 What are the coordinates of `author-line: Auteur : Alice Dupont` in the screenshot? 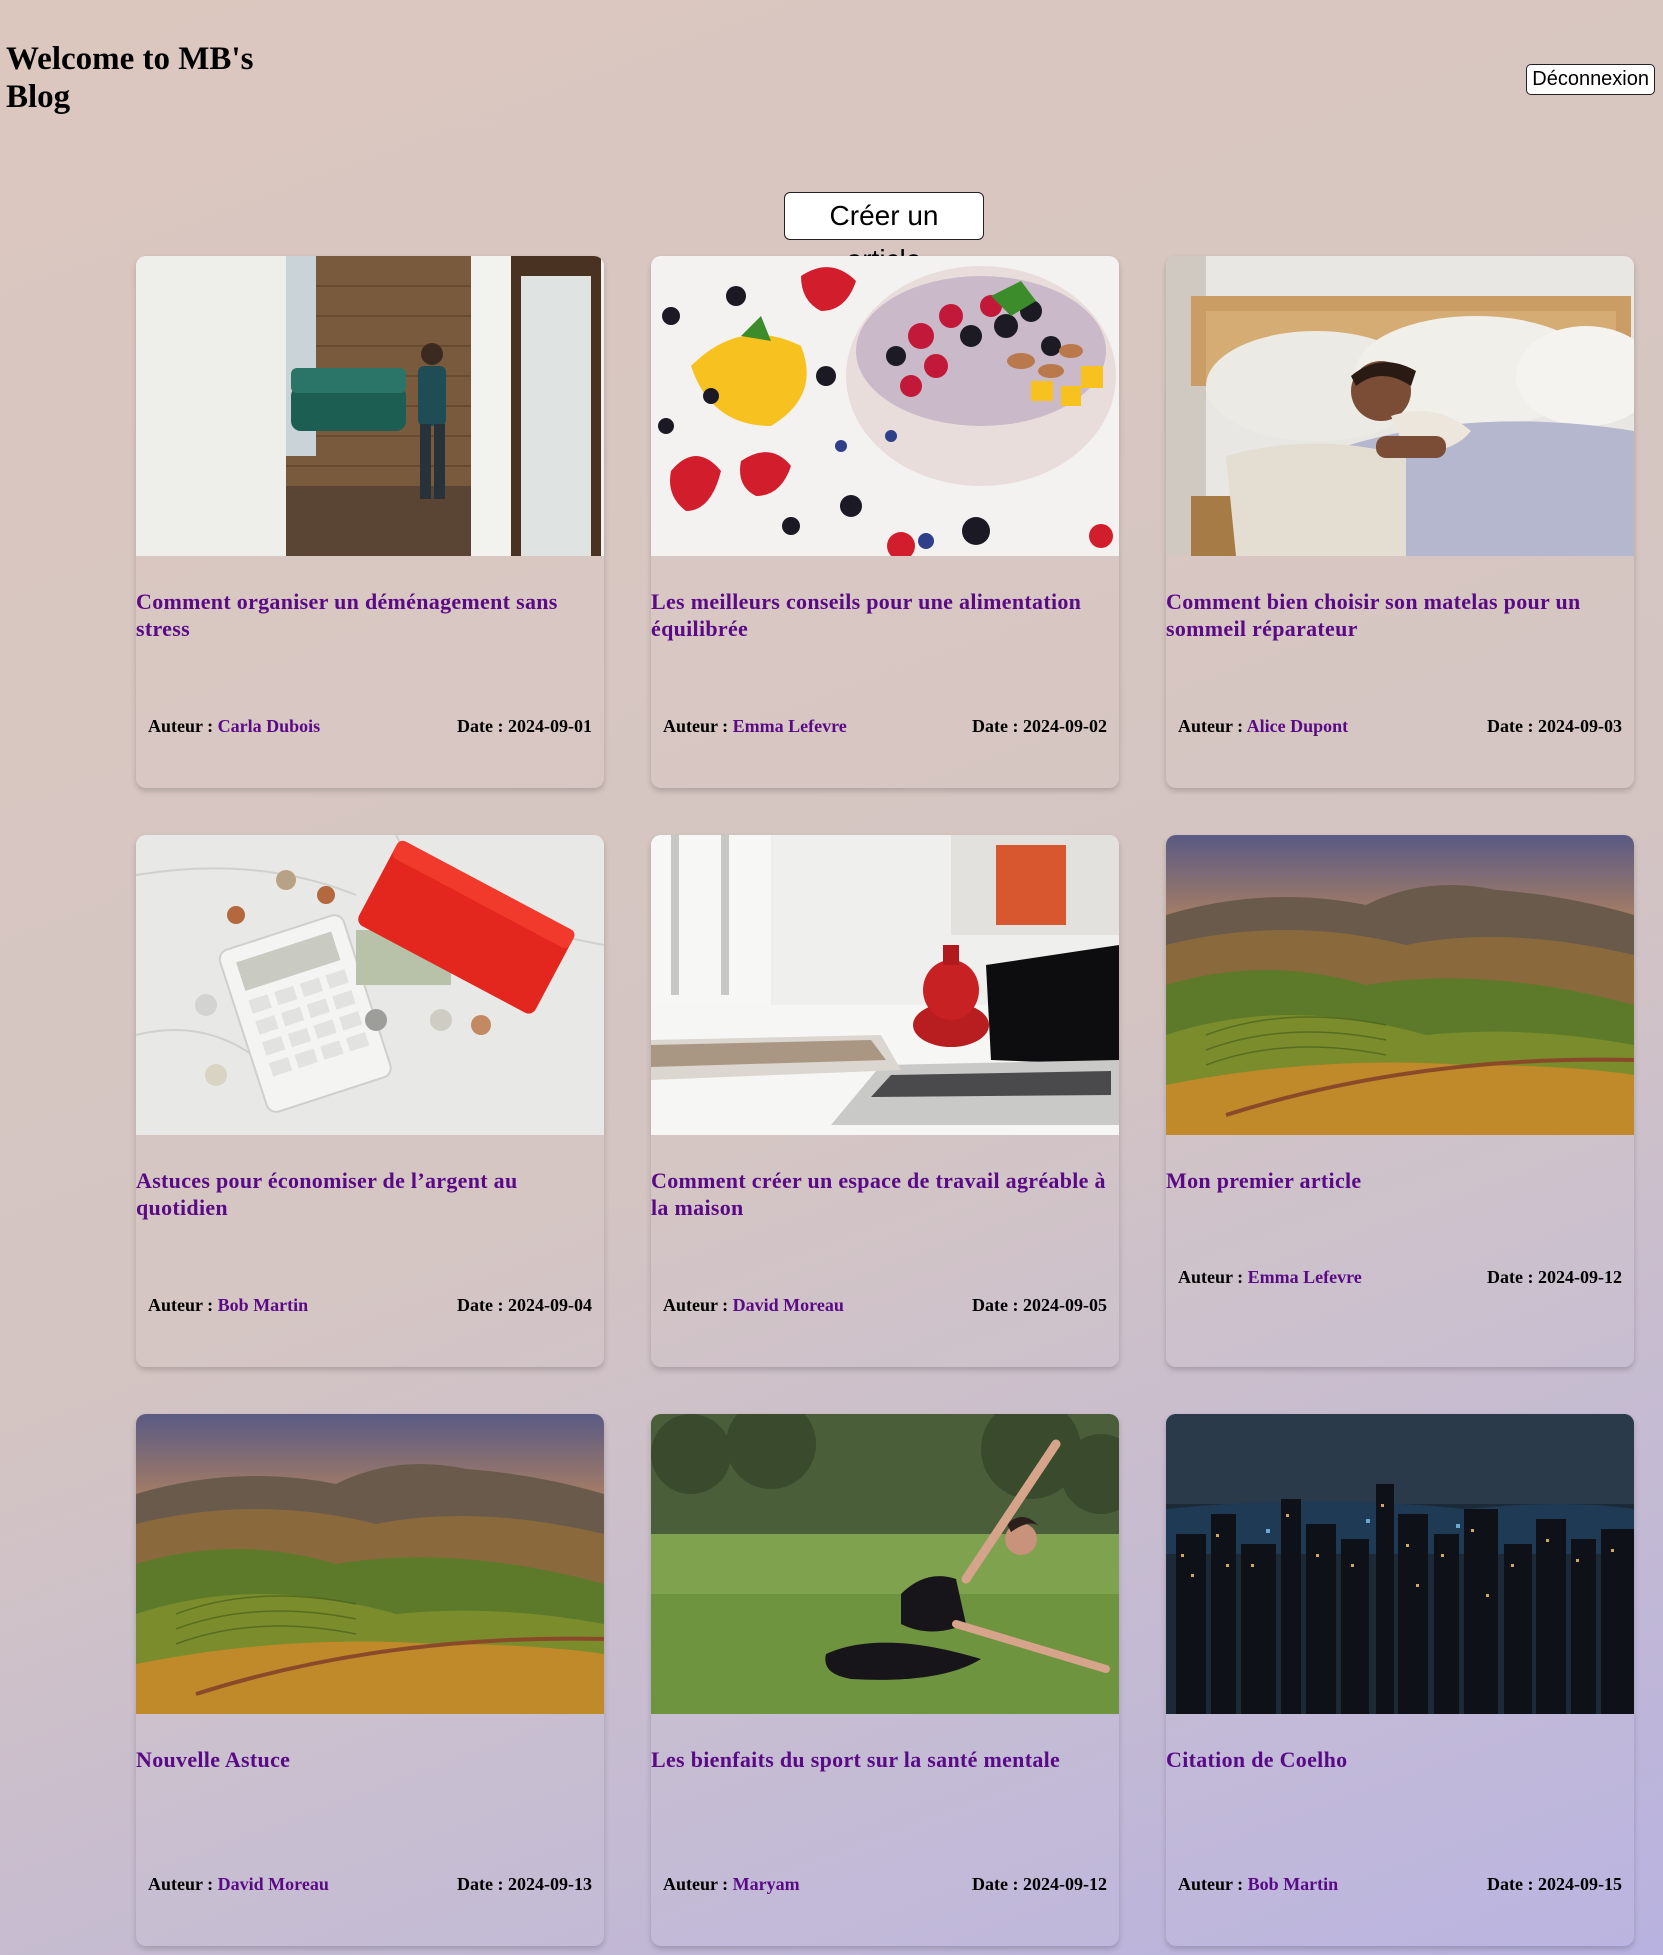 It's located at (1263, 726).